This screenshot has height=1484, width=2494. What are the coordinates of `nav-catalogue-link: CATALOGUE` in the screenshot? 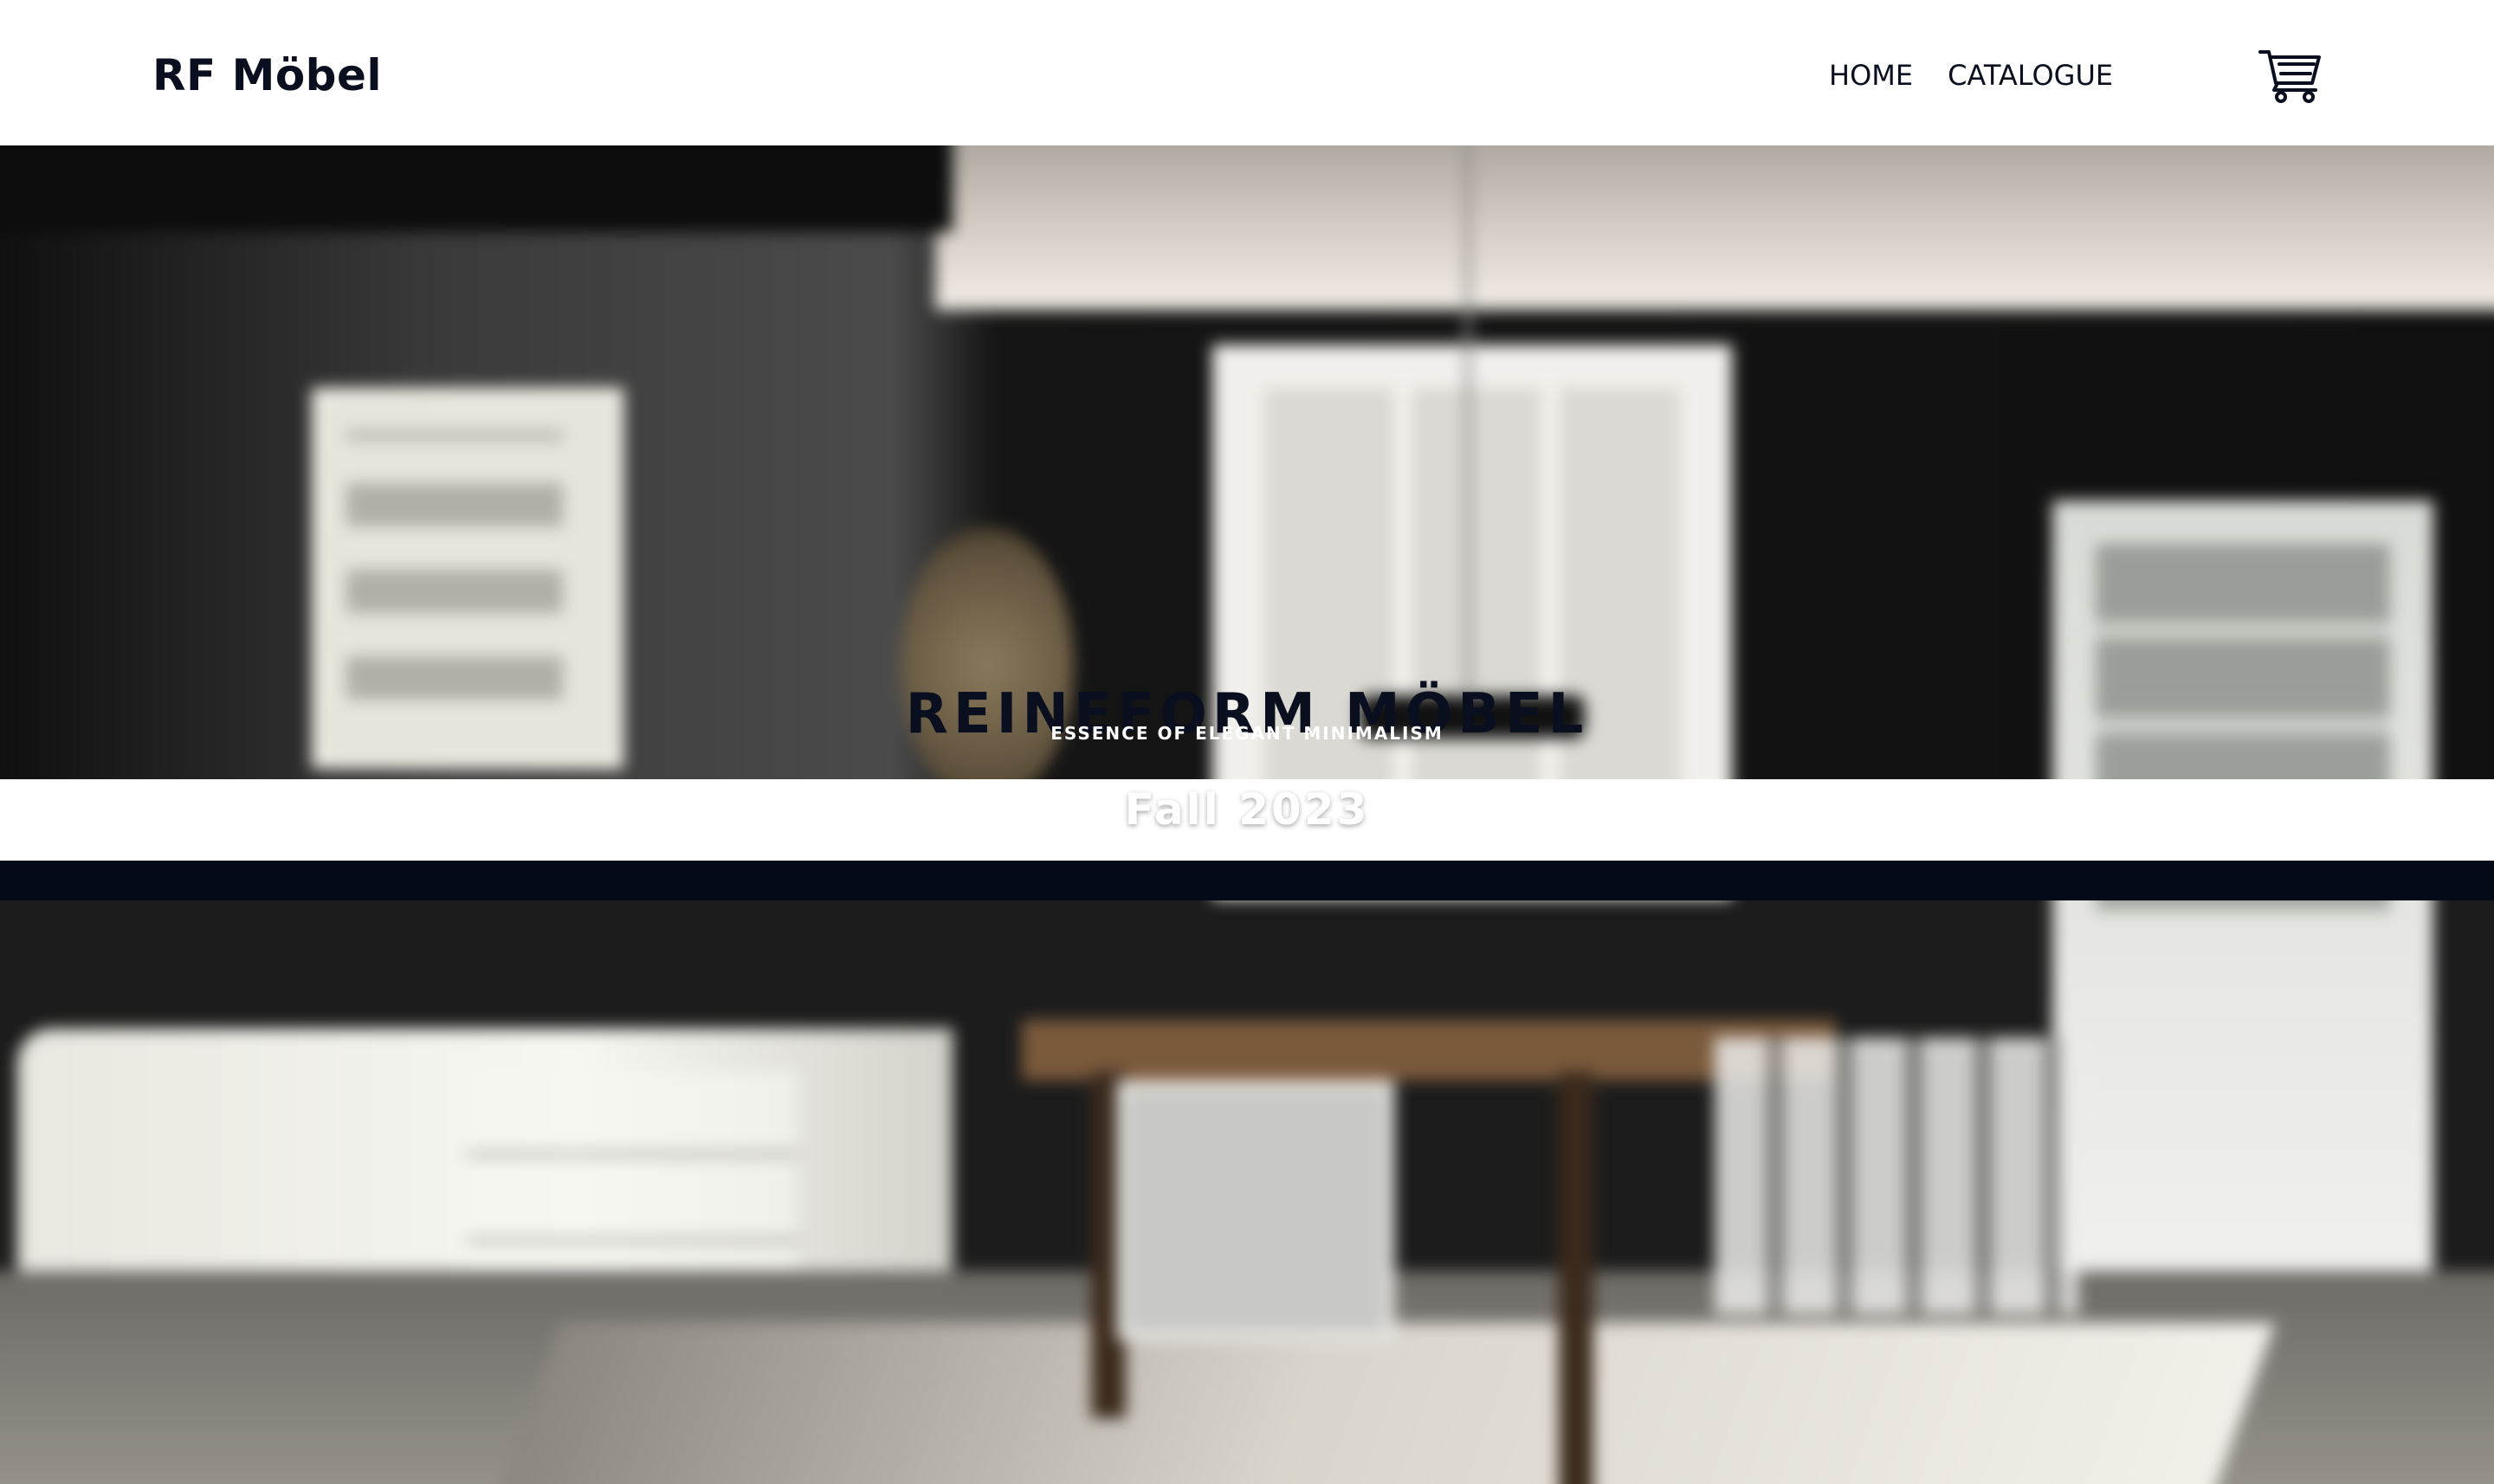 It's located at (2030, 75).